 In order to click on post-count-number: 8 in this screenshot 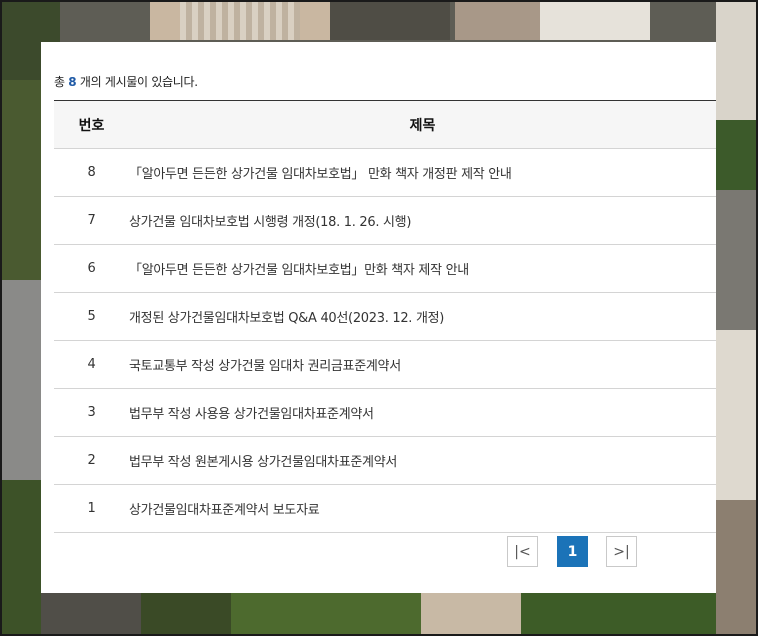, I will do `click(72, 82)`.